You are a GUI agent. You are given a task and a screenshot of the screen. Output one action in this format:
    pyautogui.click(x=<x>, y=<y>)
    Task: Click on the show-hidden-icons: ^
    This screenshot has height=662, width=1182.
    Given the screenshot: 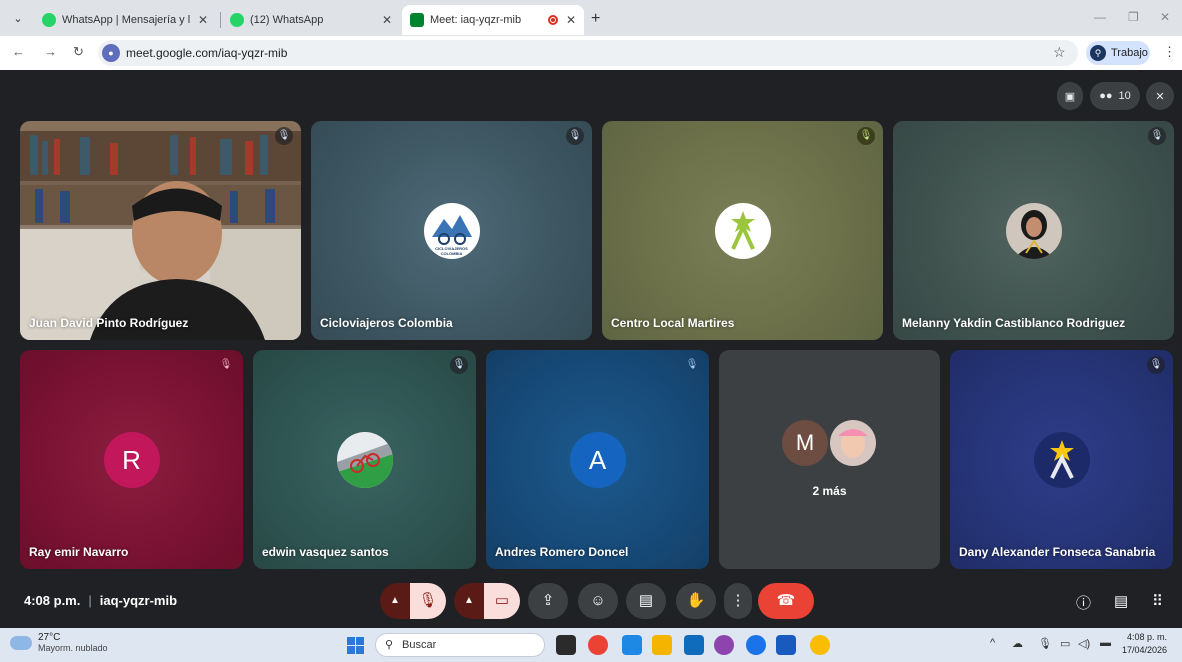 What is the action you would take?
    pyautogui.click(x=992, y=643)
    